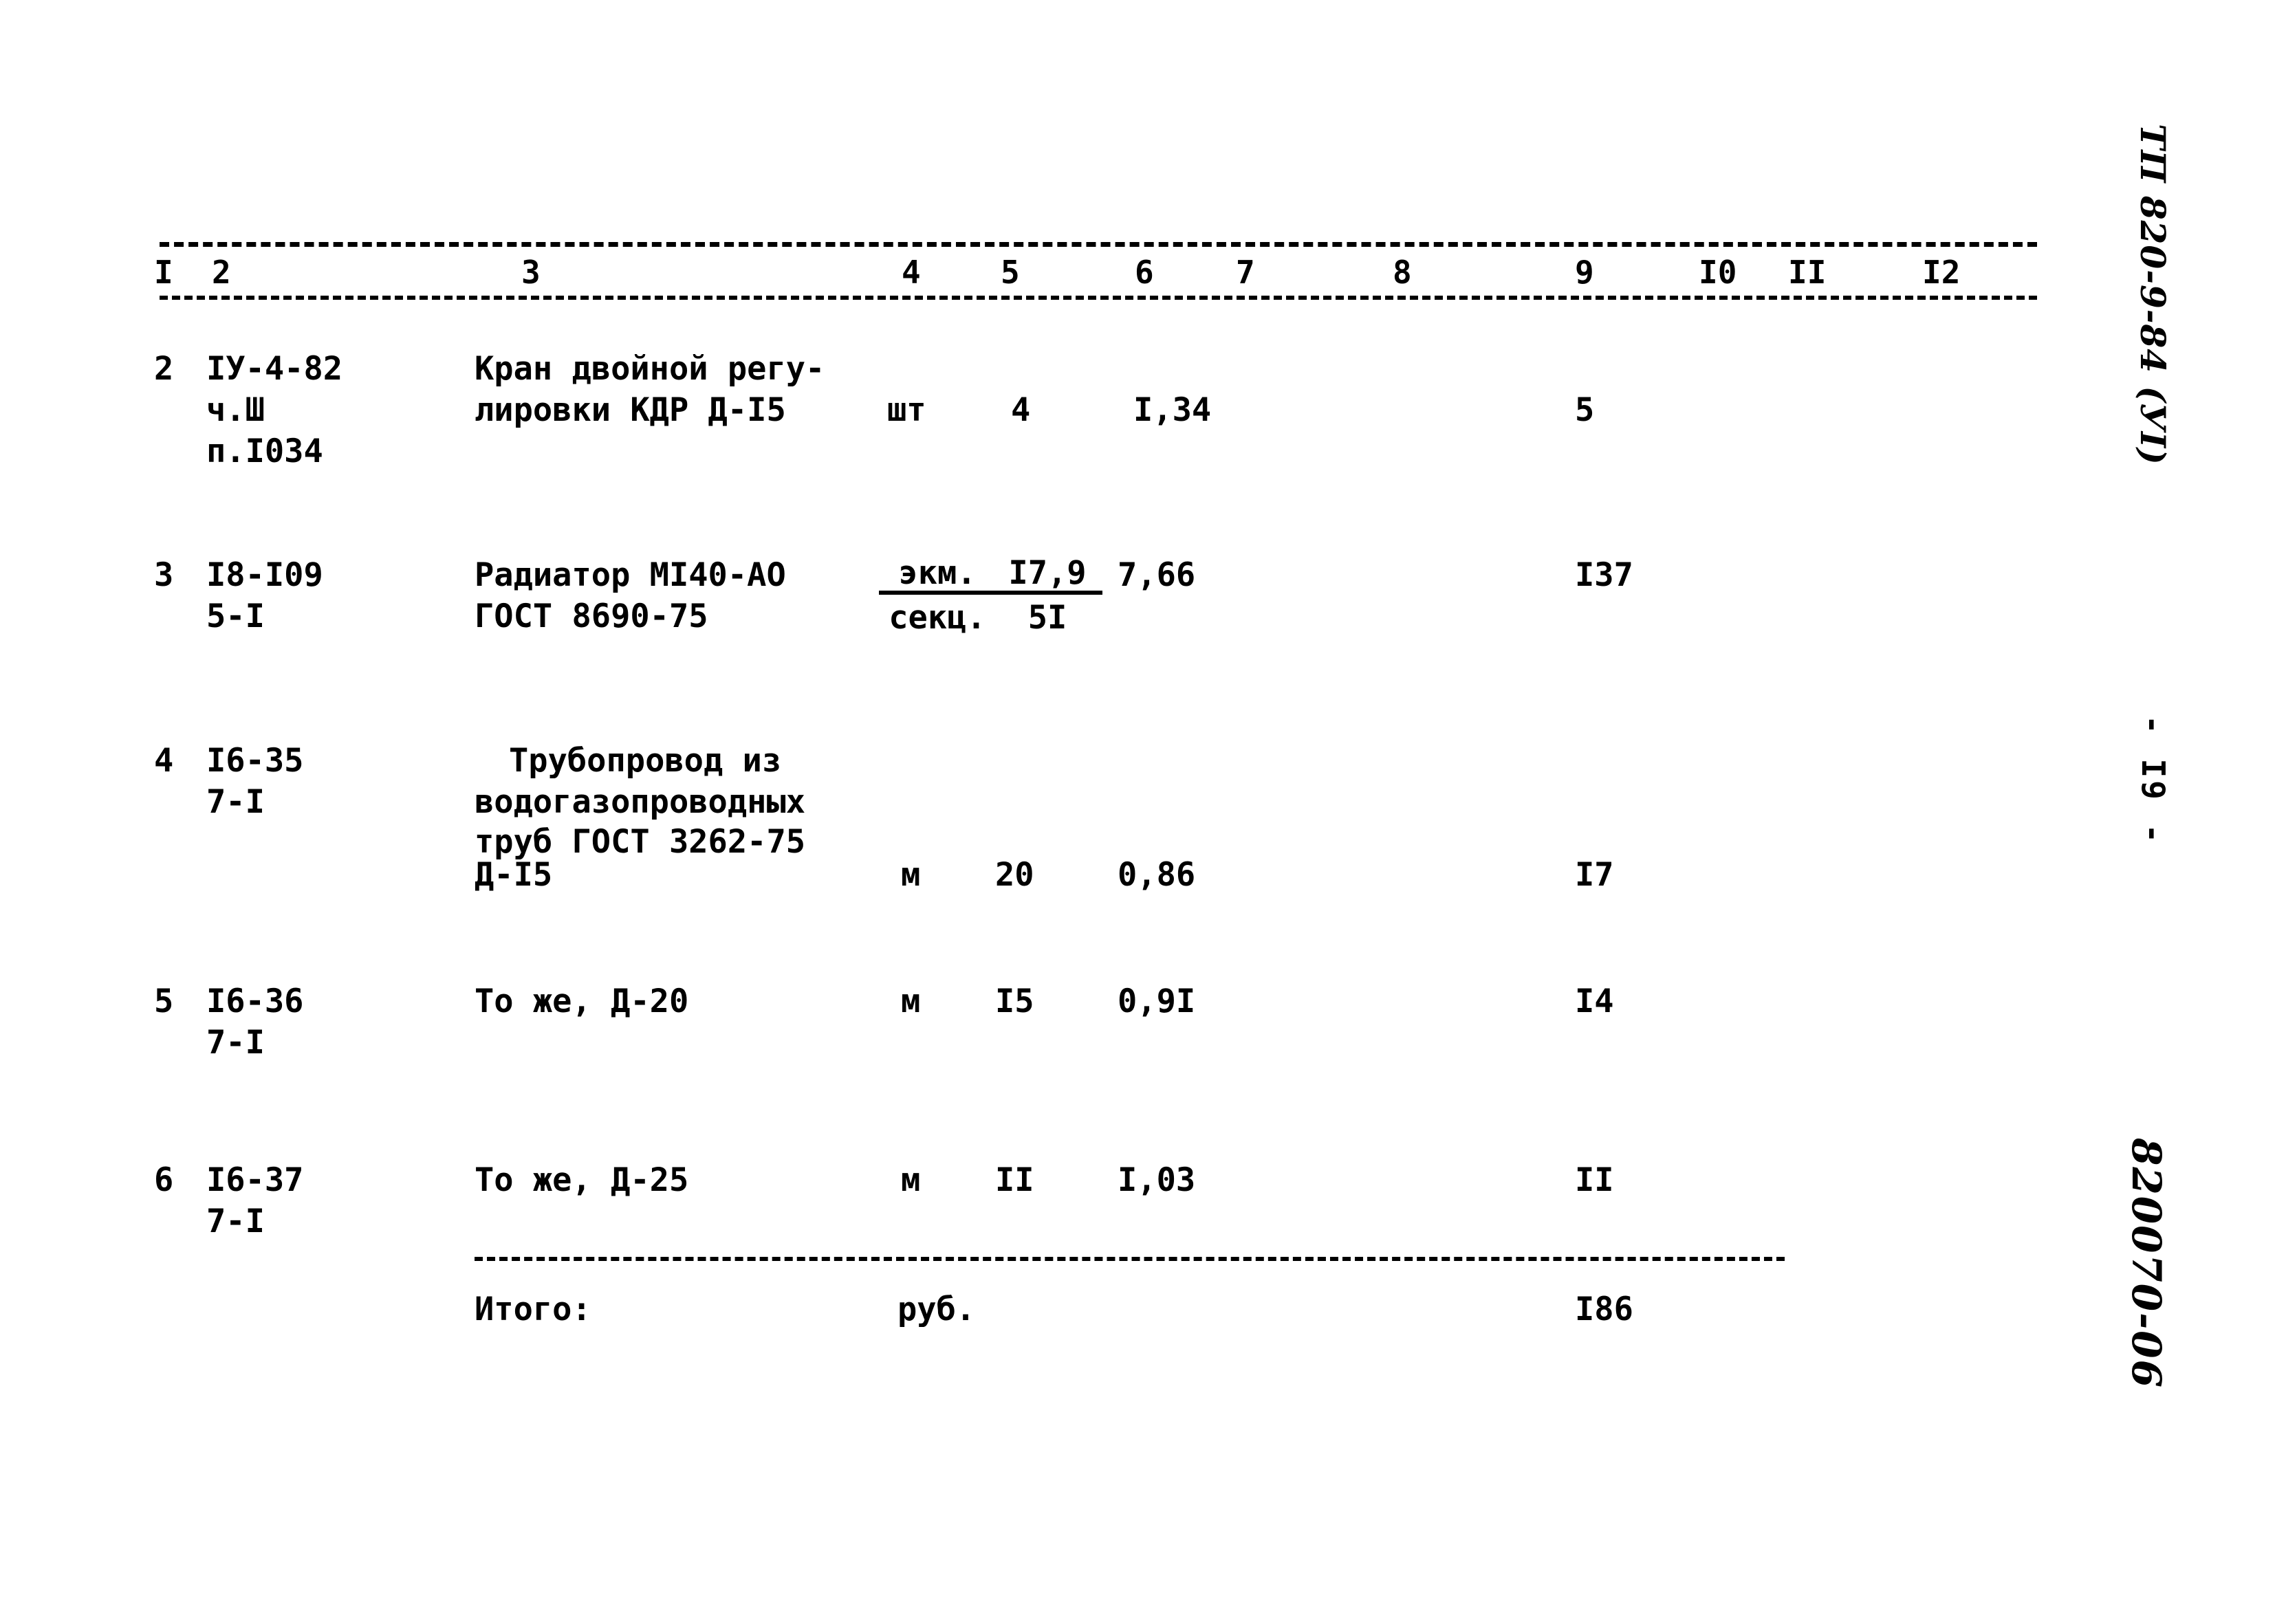  I want to click on row-description-line: труб ГОСТ 3262-75, so click(640, 842).